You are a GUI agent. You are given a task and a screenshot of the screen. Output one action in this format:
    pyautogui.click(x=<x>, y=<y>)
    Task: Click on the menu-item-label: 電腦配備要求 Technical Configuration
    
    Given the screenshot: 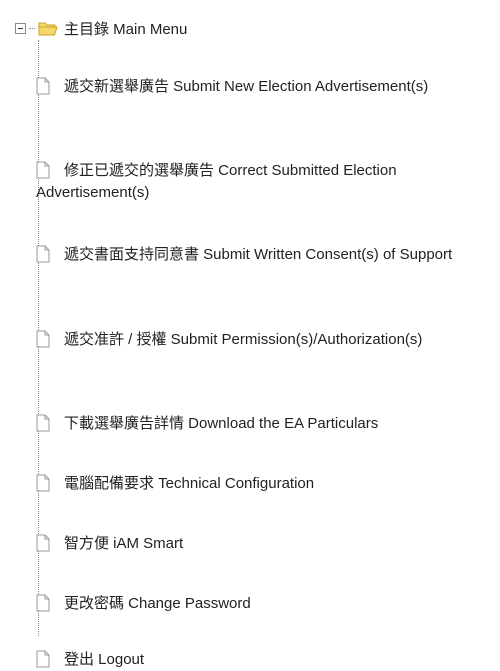 What is the action you would take?
    pyautogui.click(x=189, y=483)
    